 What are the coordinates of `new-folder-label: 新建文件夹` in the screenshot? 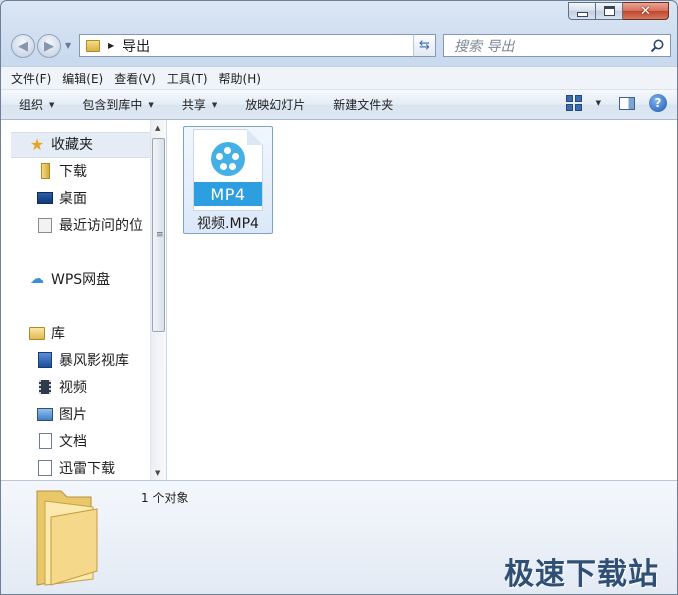 It's located at (363, 105).